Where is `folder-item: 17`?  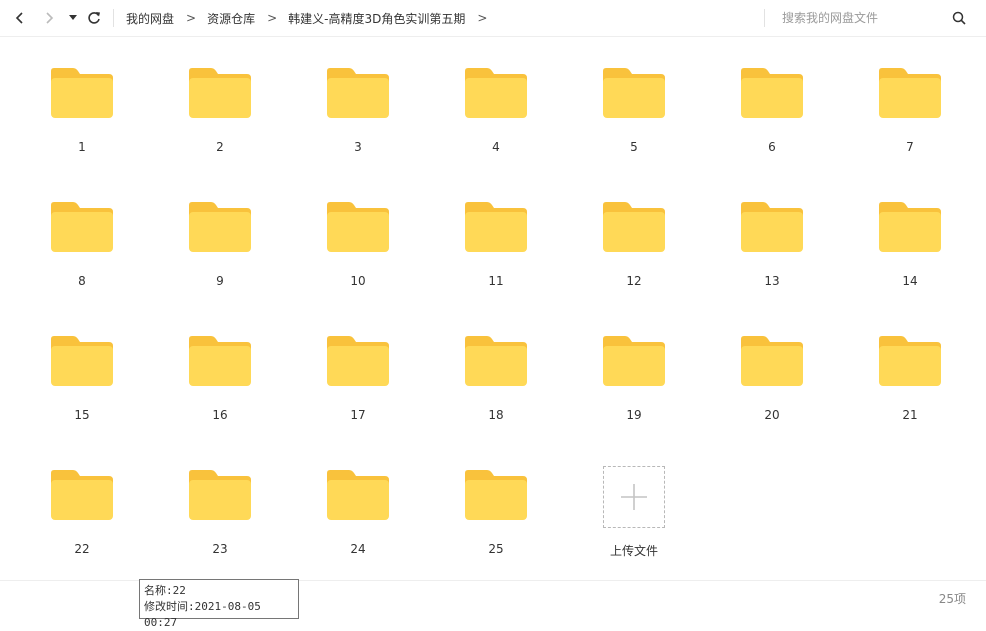
folder-item: 17 is located at coordinates (358, 385).